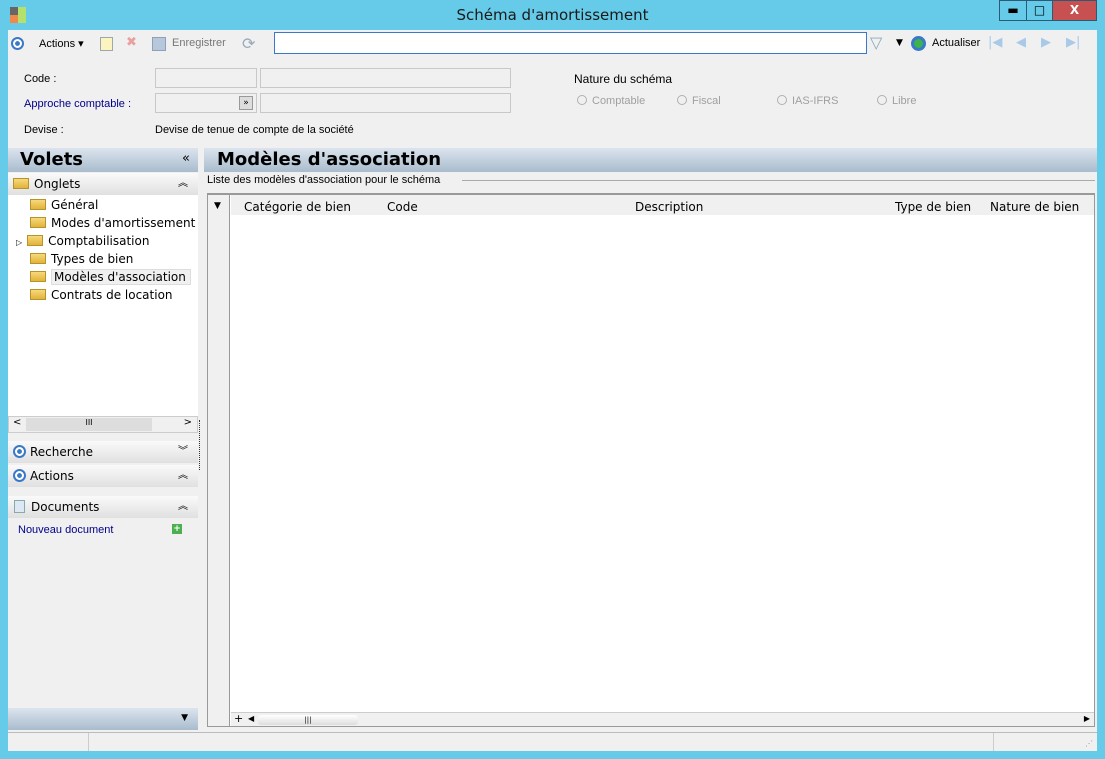  I want to click on status-bar: ⋰, so click(552, 741).